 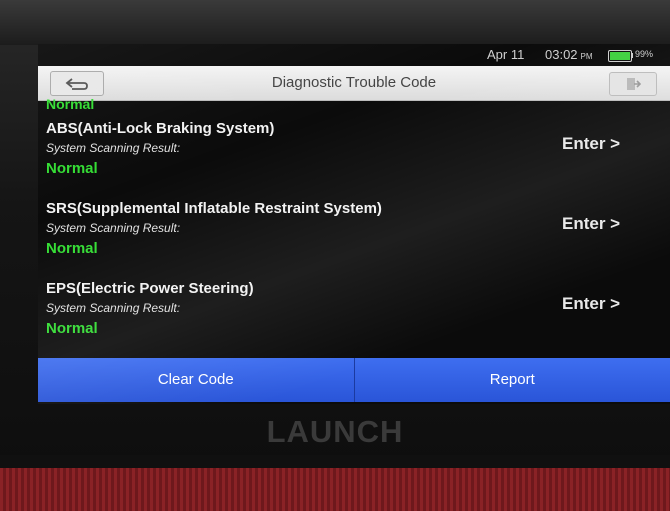 What do you see at coordinates (591, 144) in the screenshot?
I see `enter-button-abs: Enter >` at bounding box center [591, 144].